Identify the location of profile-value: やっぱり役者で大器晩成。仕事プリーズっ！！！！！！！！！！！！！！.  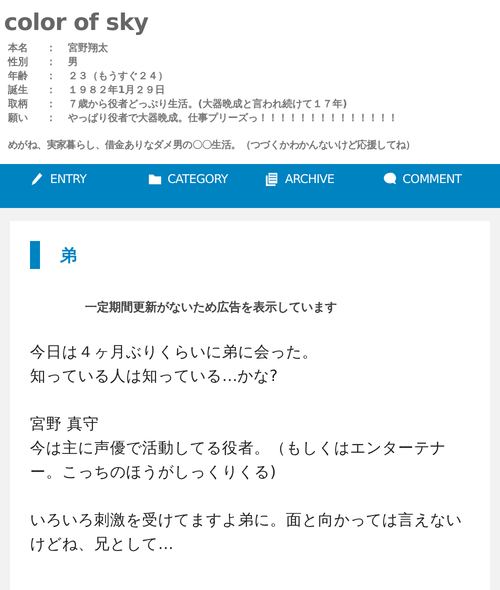
(233, 119).